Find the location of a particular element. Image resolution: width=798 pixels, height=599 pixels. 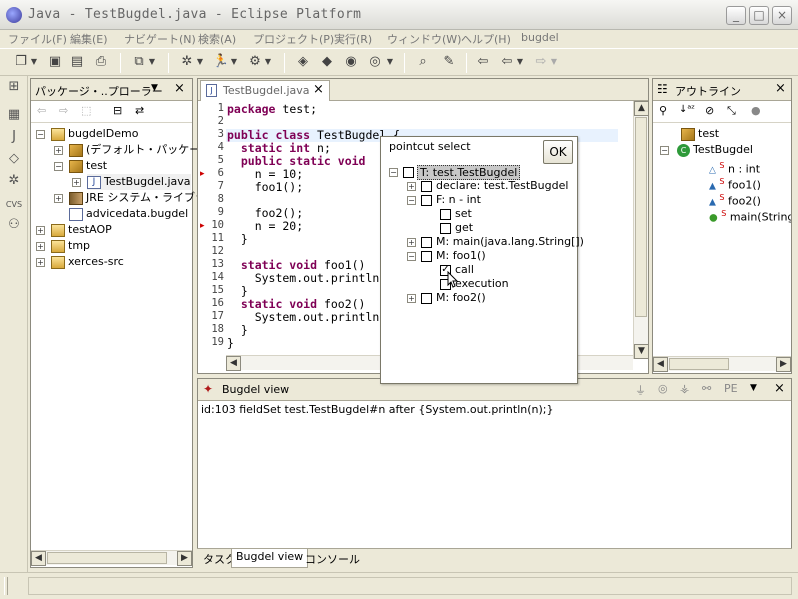

hide-nonpublic-icon: ● is located at coordinates (756, 110).